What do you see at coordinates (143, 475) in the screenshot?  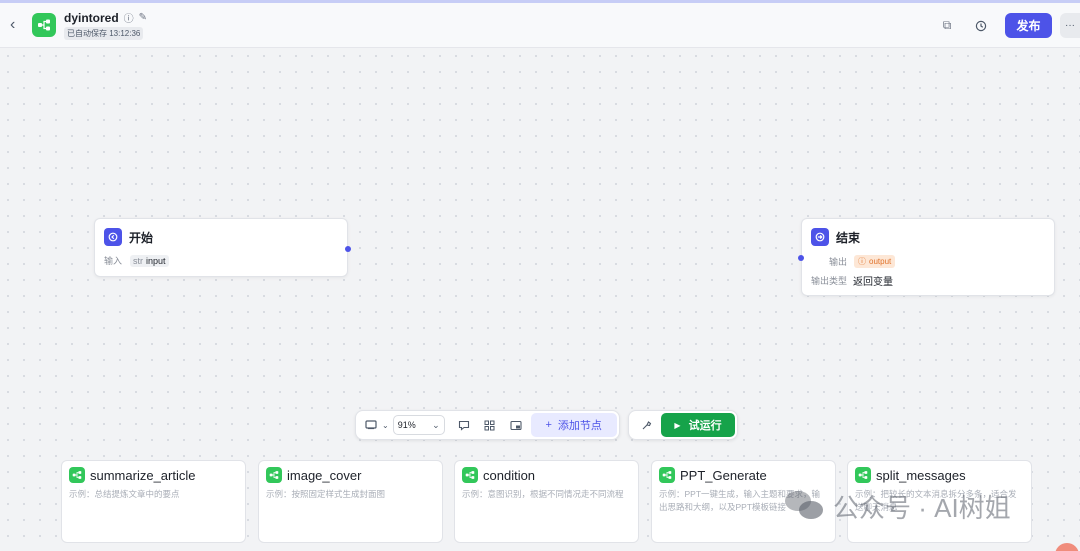 I see `template-card-title: summarize_article` at bounding box center [143, 475].